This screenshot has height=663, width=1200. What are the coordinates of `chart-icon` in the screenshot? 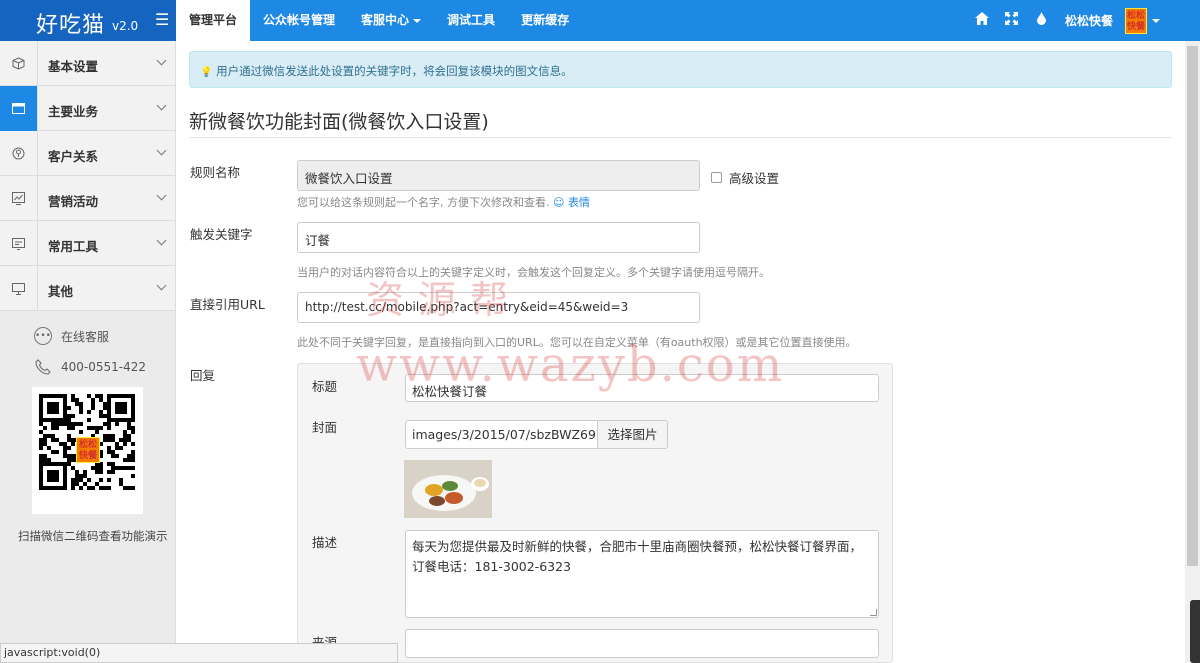 It's located at (19, 198).